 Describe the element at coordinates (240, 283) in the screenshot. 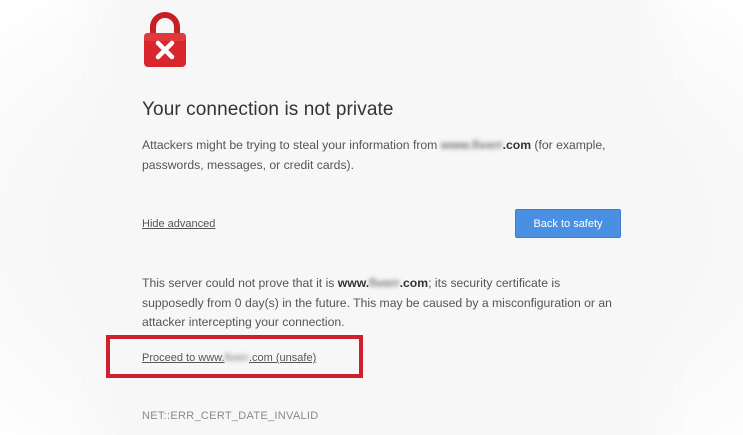

I see `details-text-before: This server could not prove that it is` at that location.